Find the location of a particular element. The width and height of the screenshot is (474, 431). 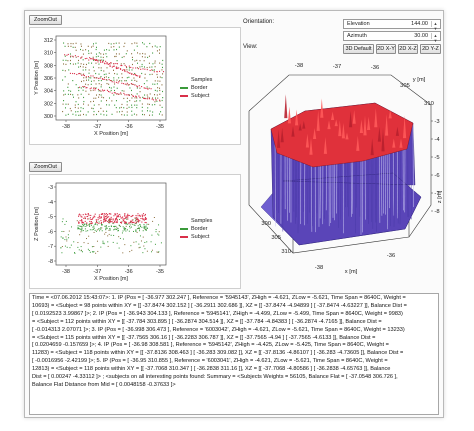

spin-down-icon: ▼ is located at coordinates (435, 40).